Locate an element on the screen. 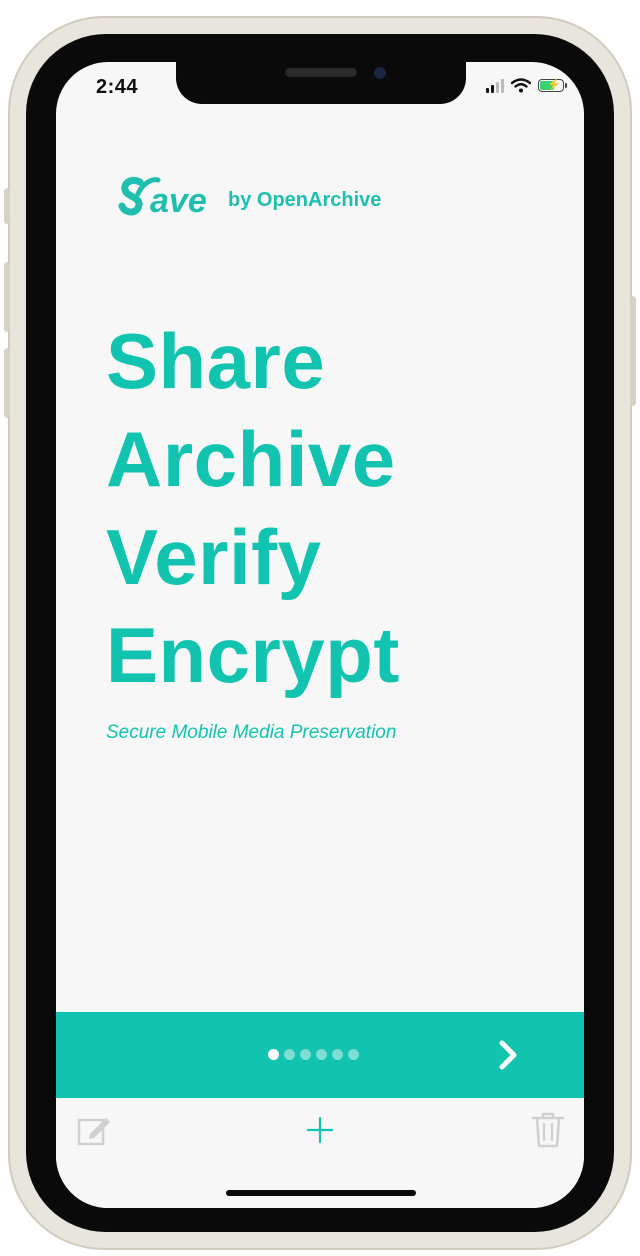 This screenshot has height=1256, width=640. device-notch is located at coordinates (321, 83).